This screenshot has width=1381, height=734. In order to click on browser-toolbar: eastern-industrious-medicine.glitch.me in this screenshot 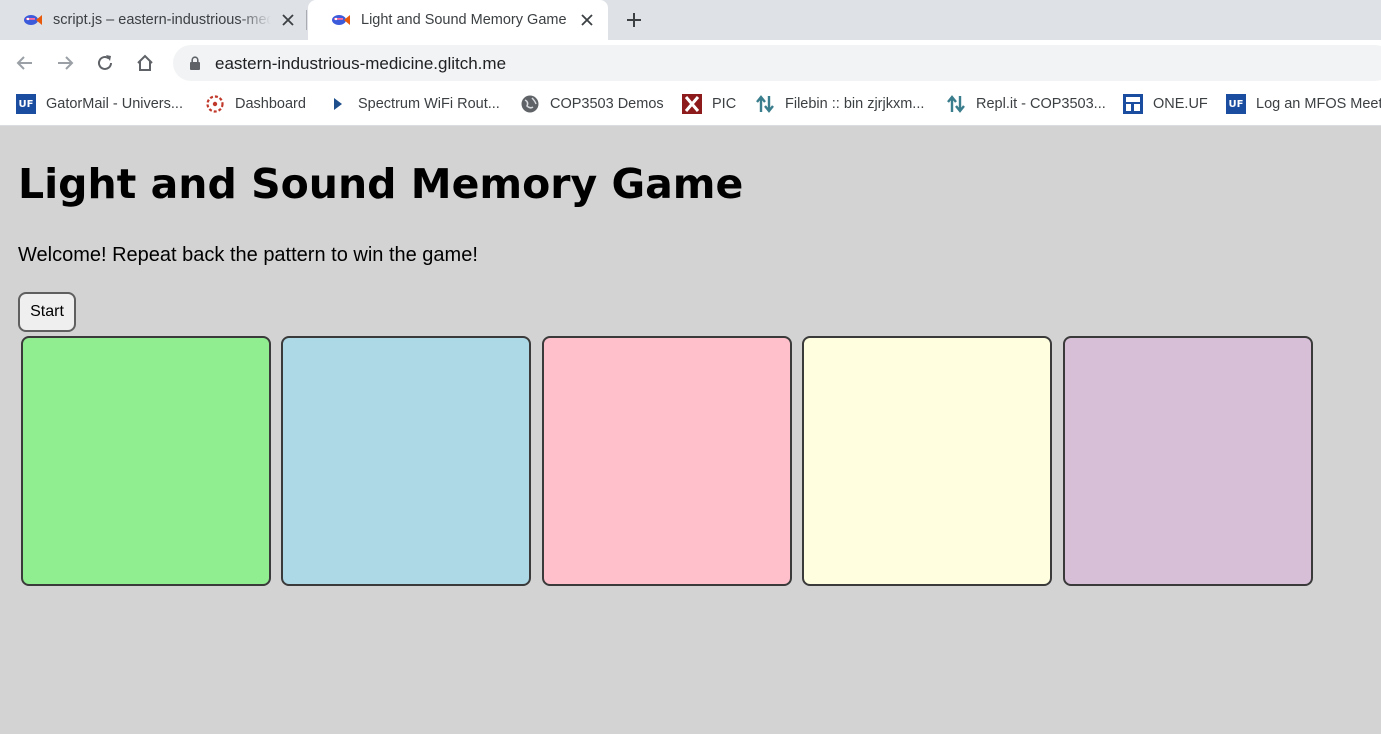, I will do `click(690, 63)`.